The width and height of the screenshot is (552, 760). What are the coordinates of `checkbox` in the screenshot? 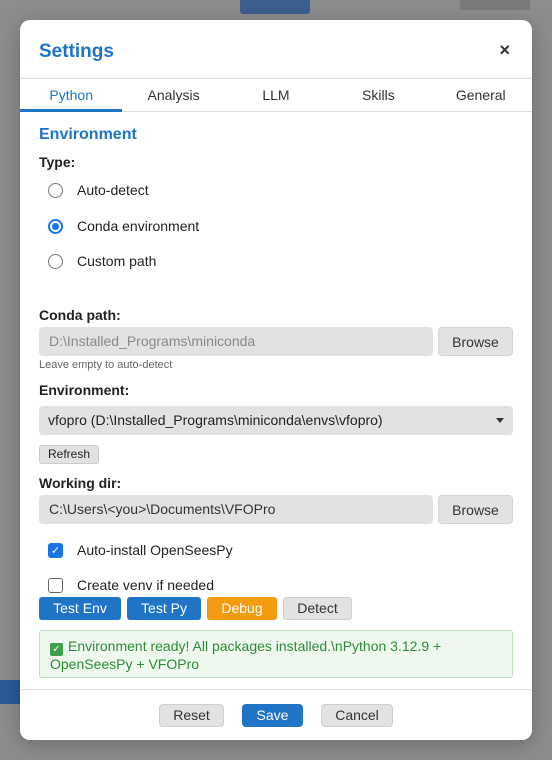 It's located at (55, 585).